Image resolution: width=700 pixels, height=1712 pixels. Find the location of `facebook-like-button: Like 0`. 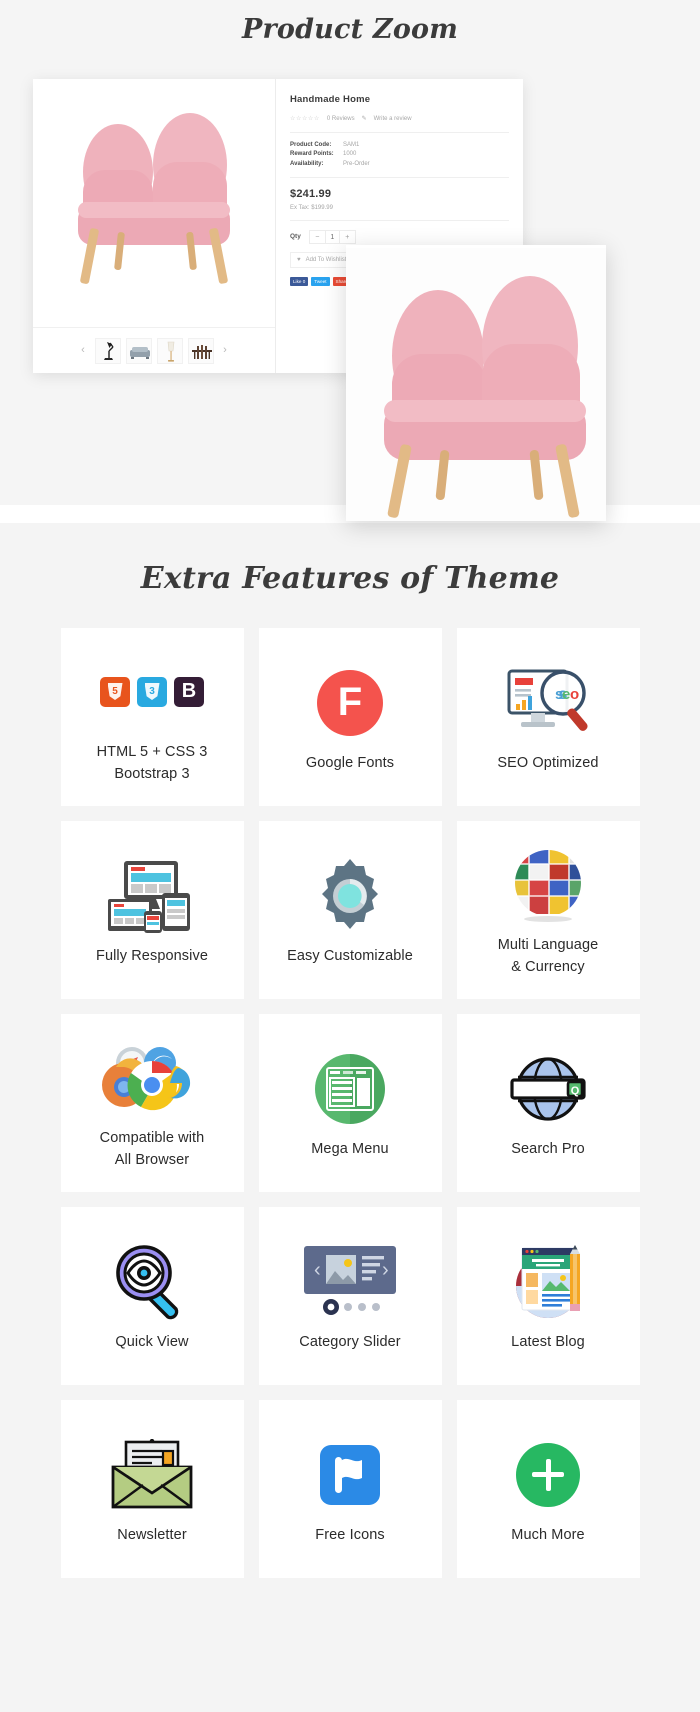

facebook-like-button: Like 0 is located at coordinates (299, 282).